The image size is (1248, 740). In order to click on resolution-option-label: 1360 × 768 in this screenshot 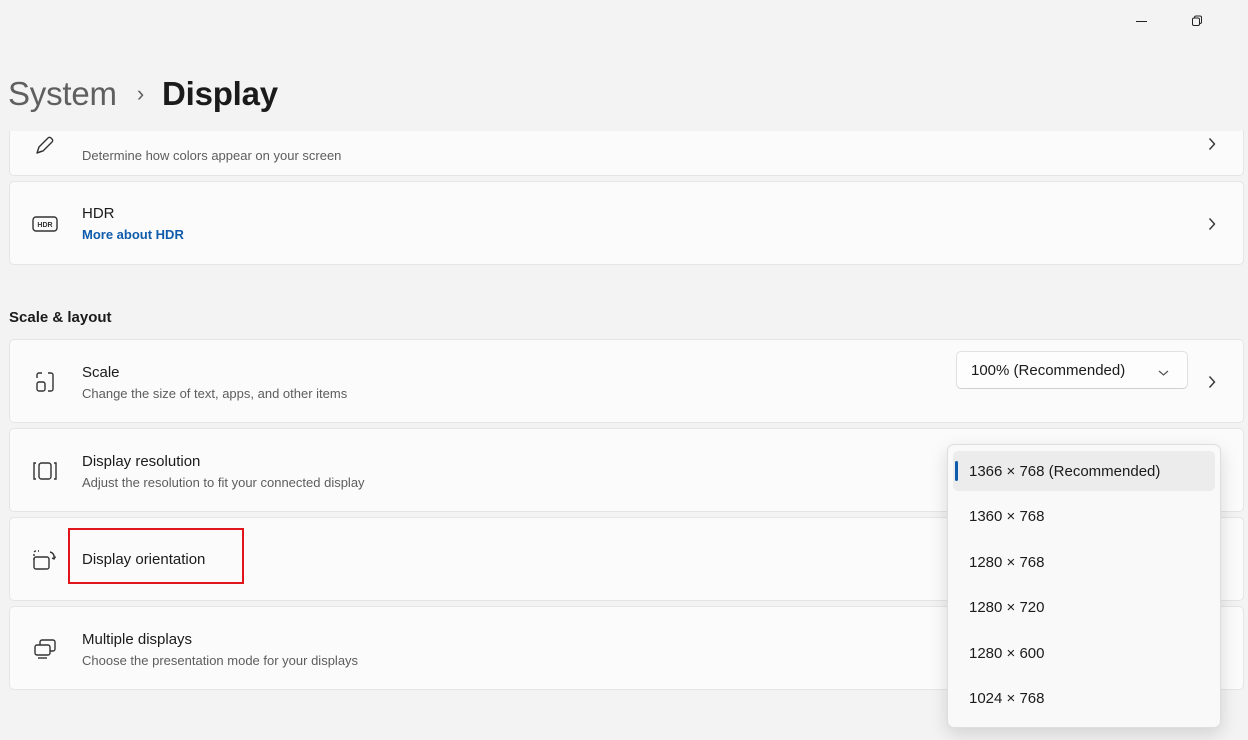, I will do `click(1007, 517)`.